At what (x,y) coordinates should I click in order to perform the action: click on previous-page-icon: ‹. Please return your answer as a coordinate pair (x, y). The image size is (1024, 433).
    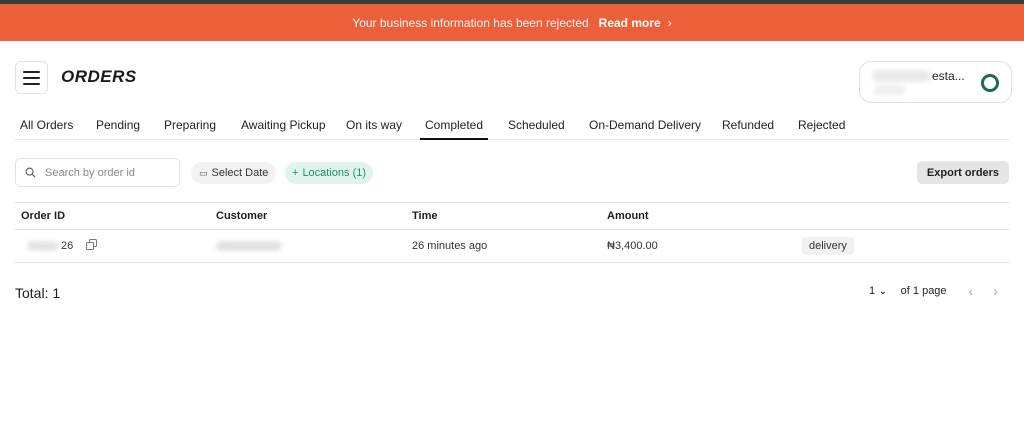
    Looking at the image, I should click on (971, 291).